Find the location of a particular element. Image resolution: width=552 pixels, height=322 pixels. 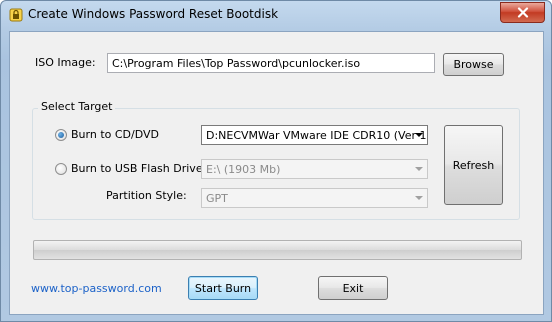

close-button is located at coordinates (522, 12).